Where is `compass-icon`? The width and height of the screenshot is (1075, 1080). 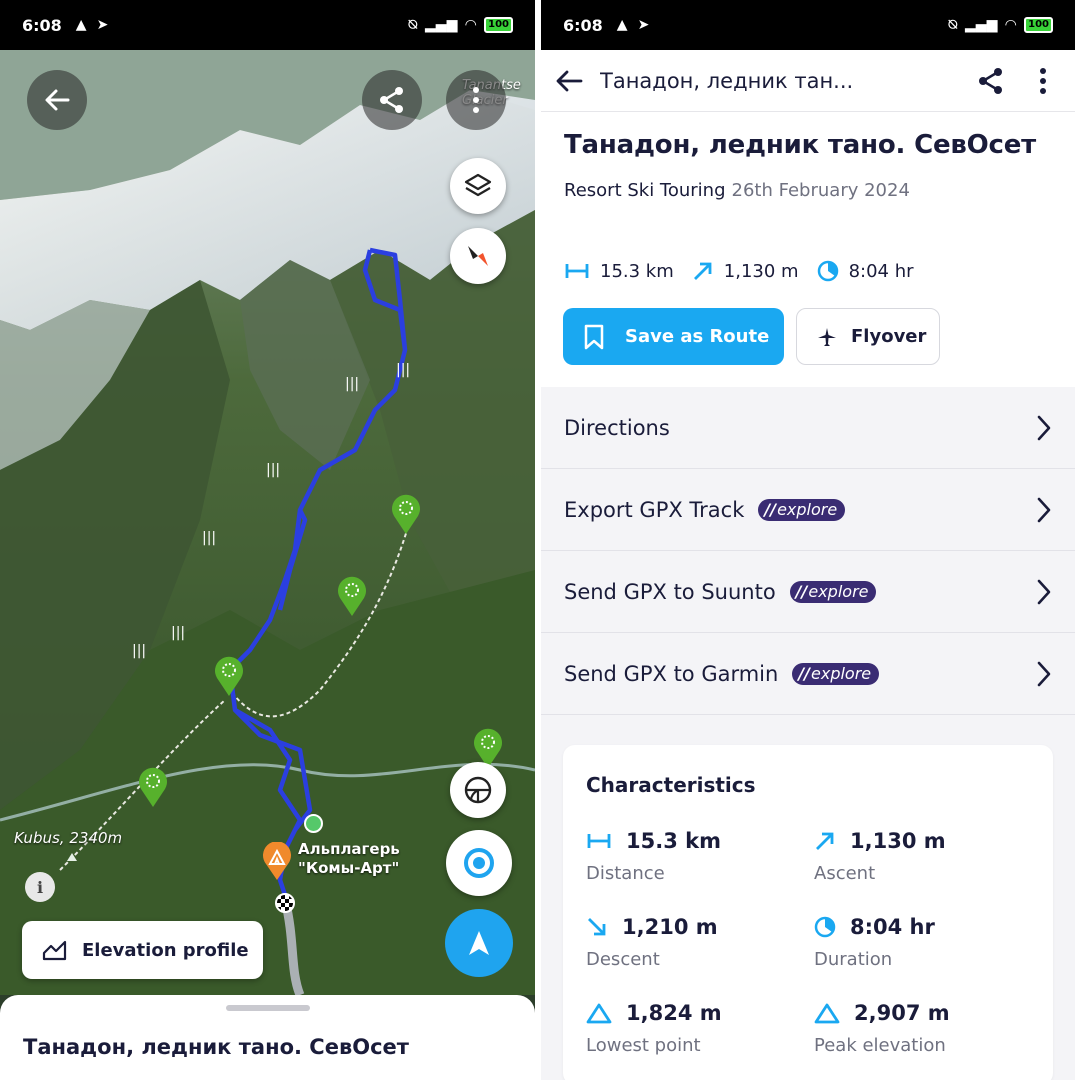
compass-icon is located at coordinates (478, 256).